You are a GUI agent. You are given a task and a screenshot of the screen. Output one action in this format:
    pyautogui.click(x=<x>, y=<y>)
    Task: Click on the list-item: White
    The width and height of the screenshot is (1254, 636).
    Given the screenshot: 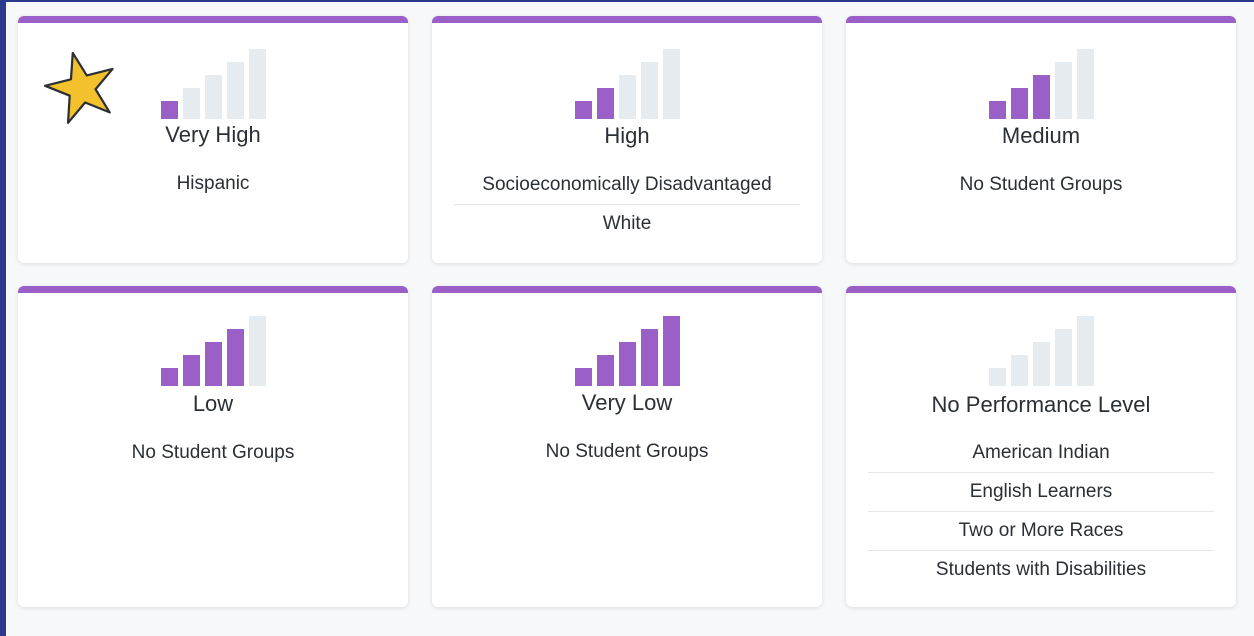 What is the action you would take?
    pyautogui.click(x=627, y=223)
    